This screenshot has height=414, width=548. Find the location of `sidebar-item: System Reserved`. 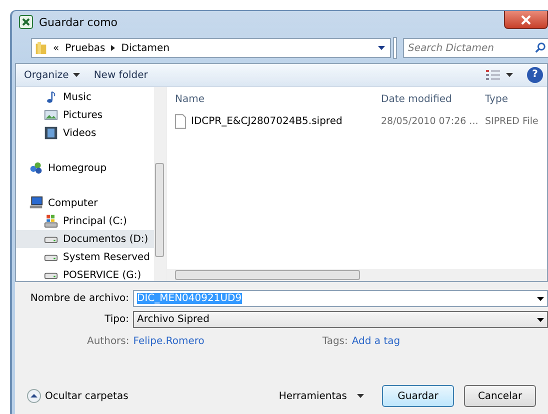

sidebar-item: System Reserved is located at coordinates (85, 257).